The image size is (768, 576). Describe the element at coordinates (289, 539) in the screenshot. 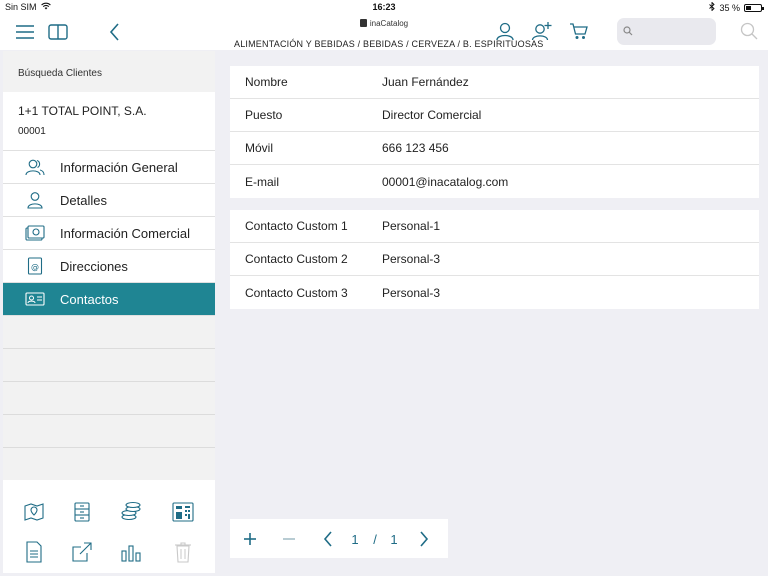

I see `remove-icon` at that location.